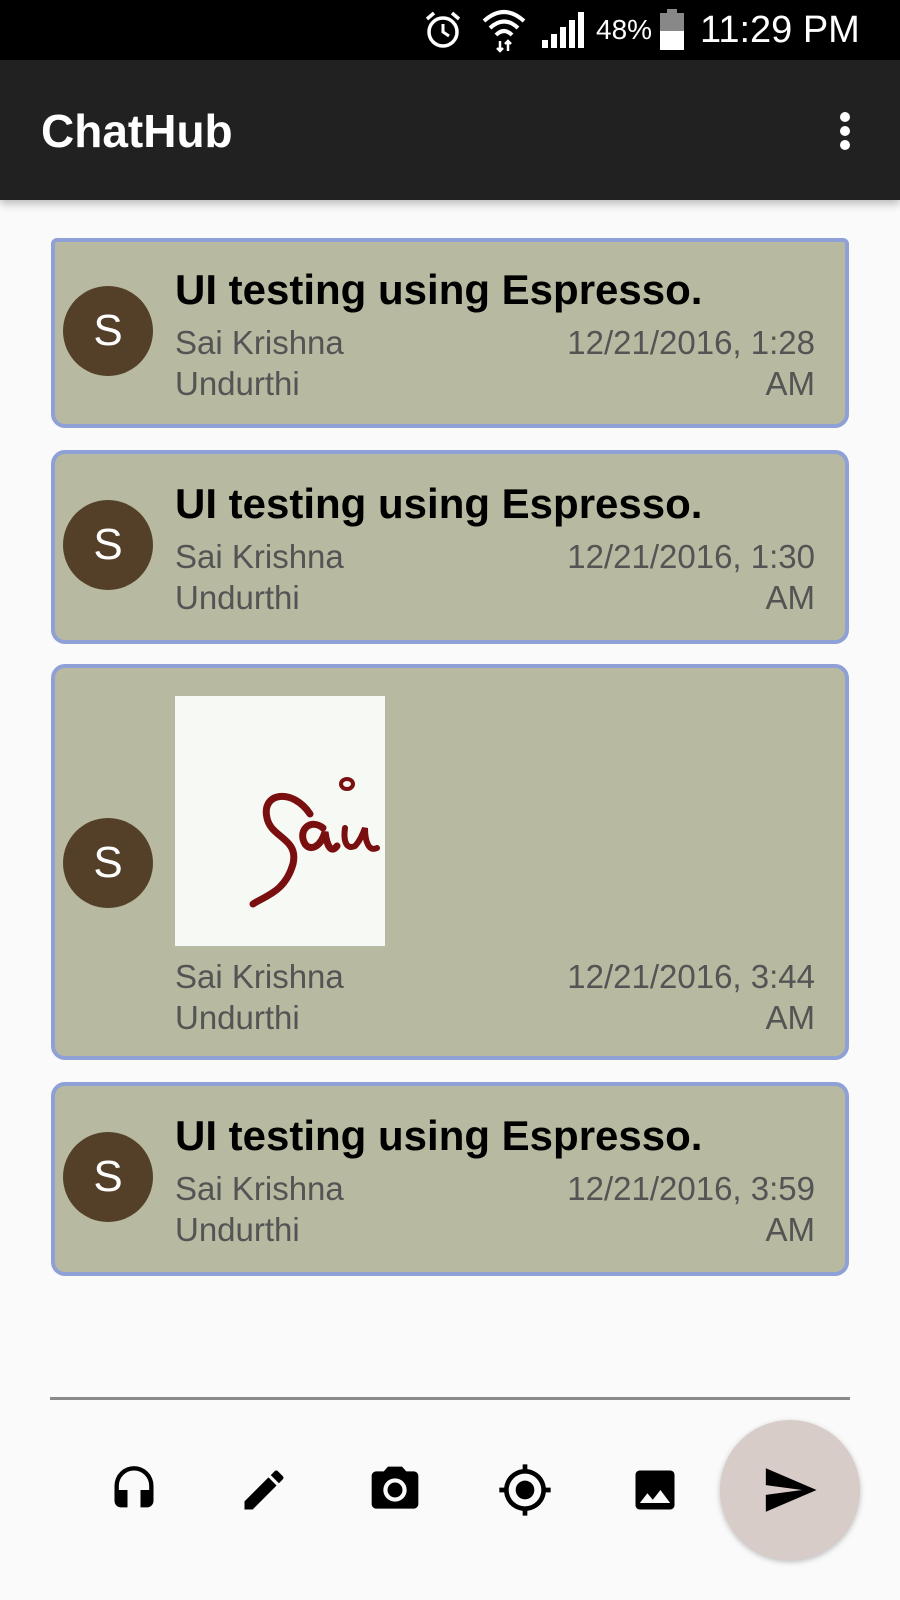  What do you see at coordinates (280, 821) in the screenshot?
I see `signature-image` at bounding box center [280, 821].